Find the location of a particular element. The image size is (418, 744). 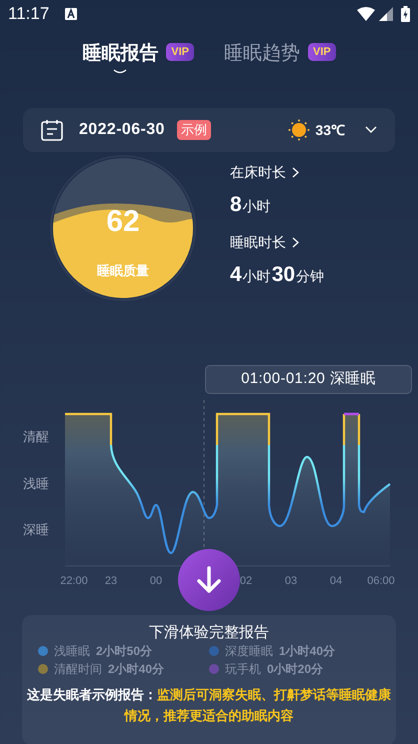

sun-icon is located at coordinates (299, 130).